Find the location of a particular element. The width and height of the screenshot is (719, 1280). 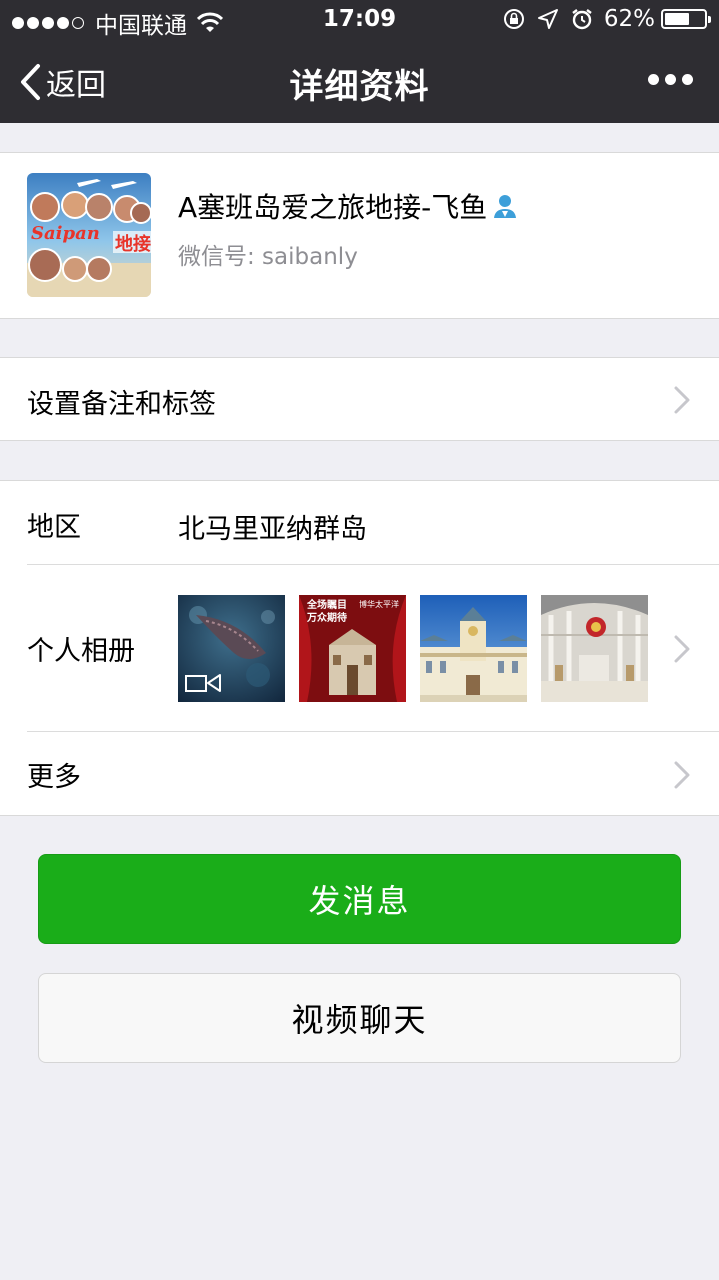

region-label: 地区 is located at coordinates (54, 527).